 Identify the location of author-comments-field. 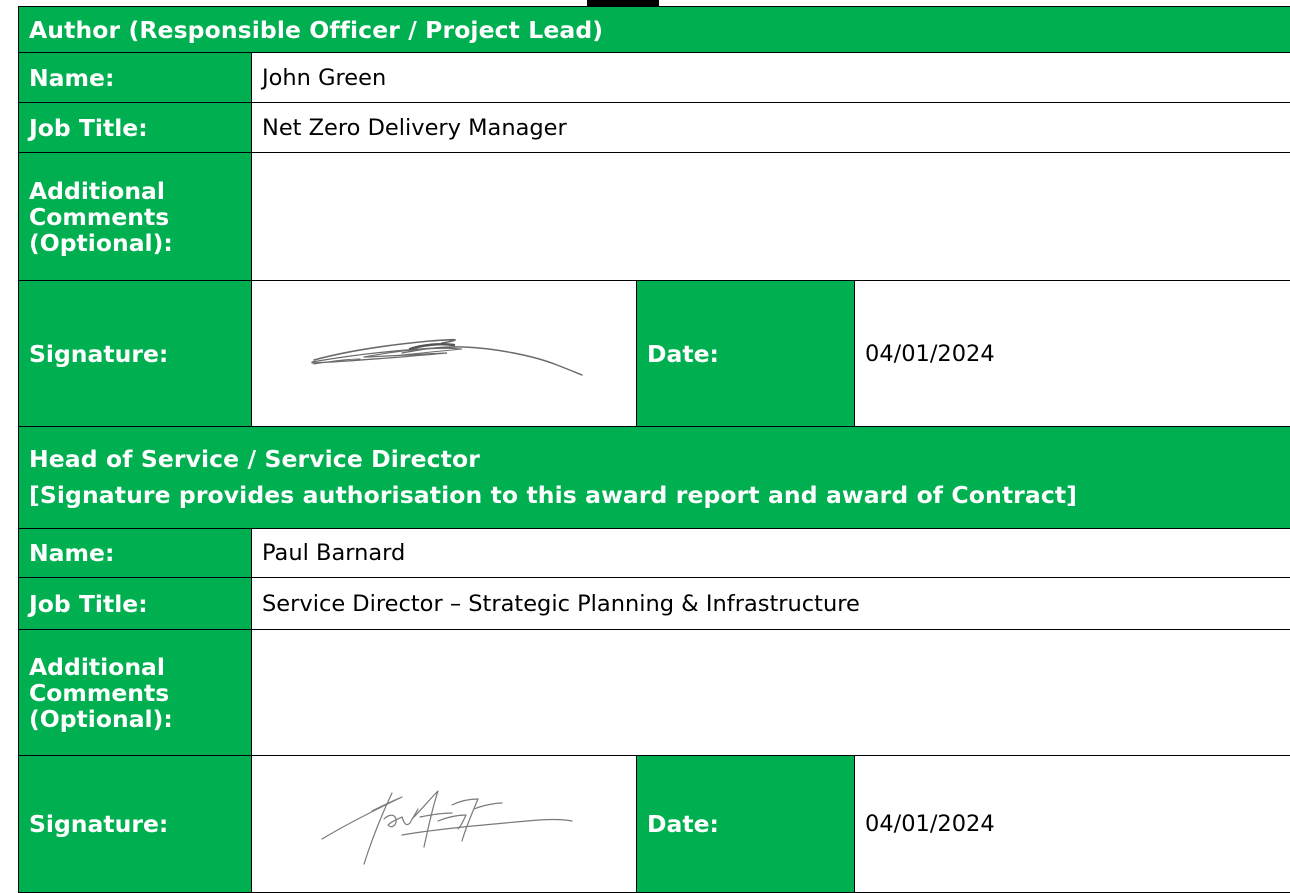
(770, 217).